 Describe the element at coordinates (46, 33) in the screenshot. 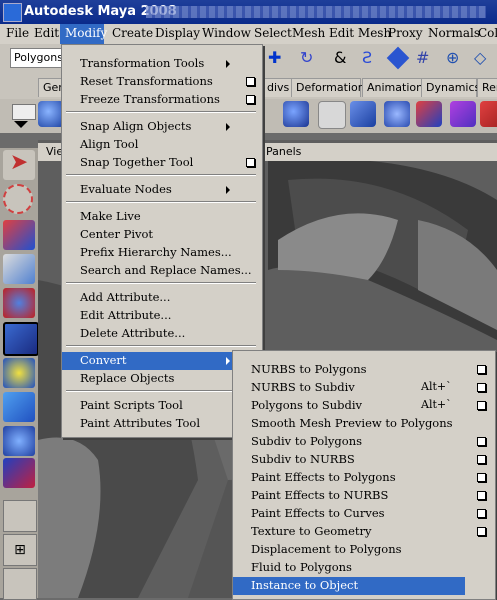

I see `menu-edit: Edit` at that location.